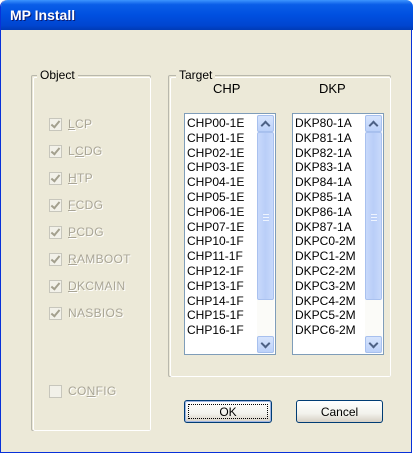 The height and width of the screenshot is (453, 419). What do you see at coordinates (55, 313) in the screenshot?
I see `nasbios-check-icon` at bounding box center [55, 313].